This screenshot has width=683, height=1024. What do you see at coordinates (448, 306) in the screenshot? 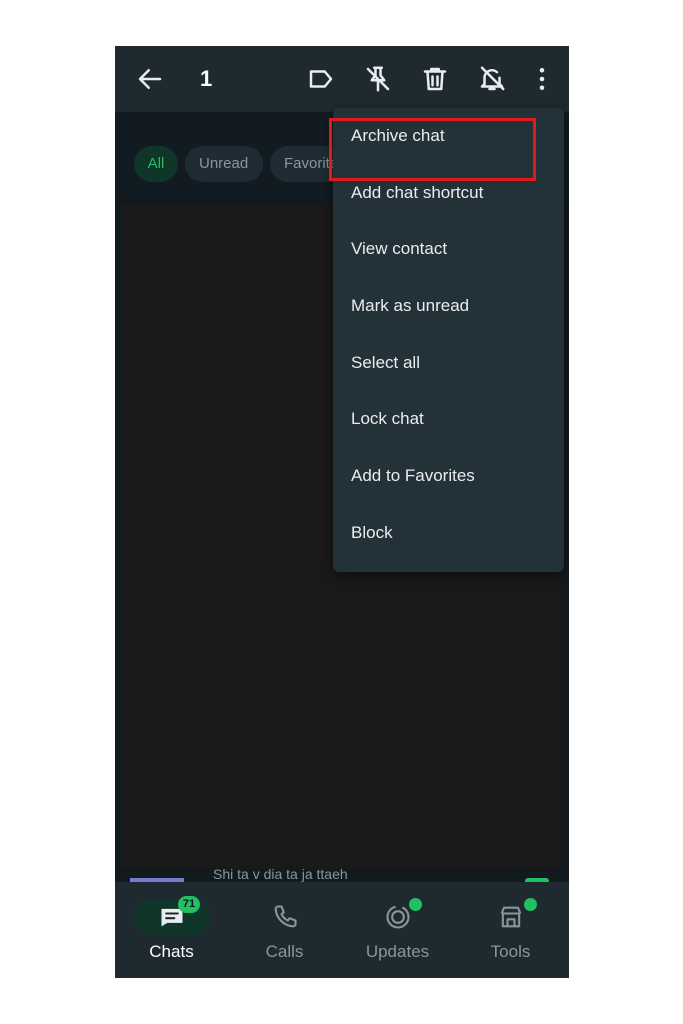
I see `menu-item-mark-as-unread: Mark as unread` at bounding box center [448, 306].